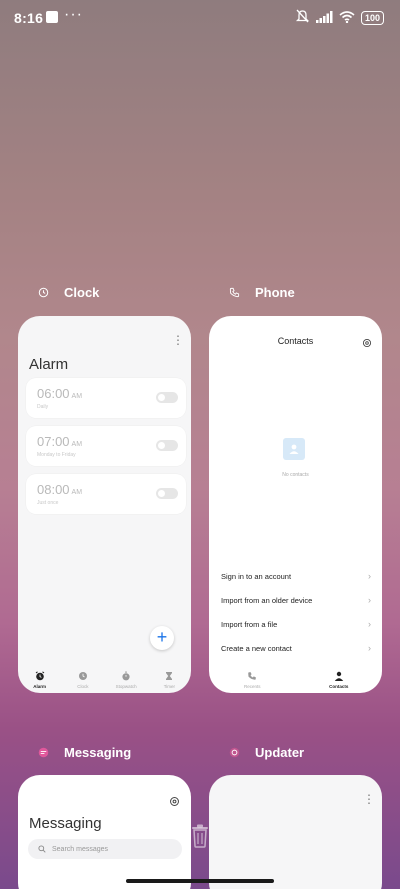 The height and width of the screenshot is (889, 400). Describe the element at coordinates (280, 752) in the screenshot. I see `app-name-updater: Updater` at that location.